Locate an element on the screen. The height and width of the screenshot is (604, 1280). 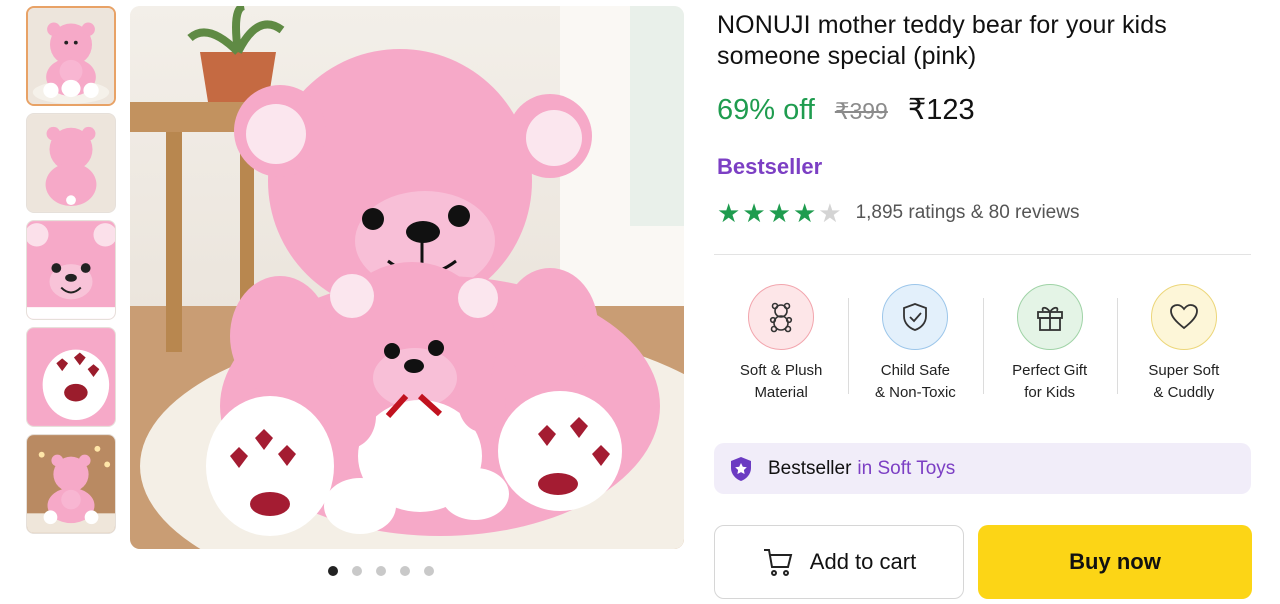
teddy-lifestyle-image is located at coordinates (71, 484).